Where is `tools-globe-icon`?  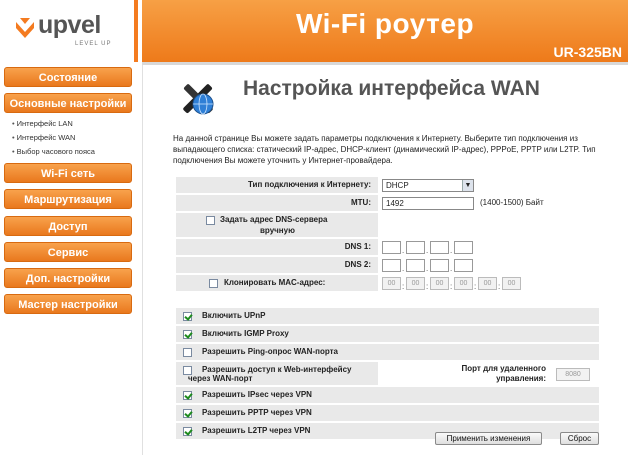
tools-globe-icon is located at coordinates (198, 99).